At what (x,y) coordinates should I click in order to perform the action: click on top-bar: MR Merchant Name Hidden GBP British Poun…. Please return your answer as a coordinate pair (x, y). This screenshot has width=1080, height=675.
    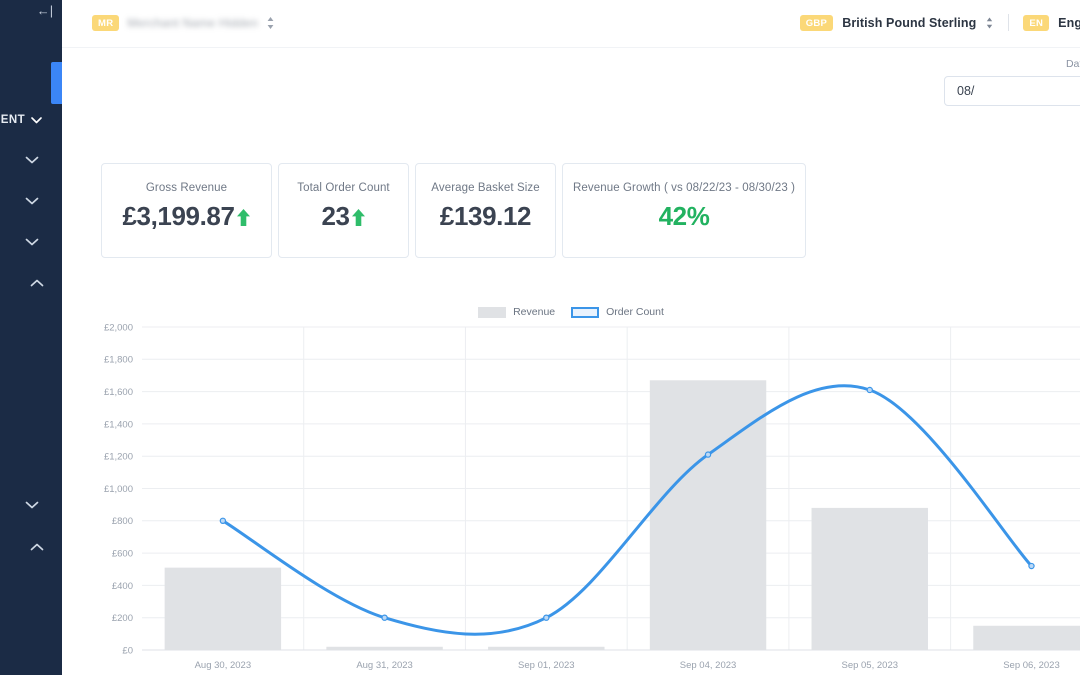
    Looking at the image, I should click on (571, 24).